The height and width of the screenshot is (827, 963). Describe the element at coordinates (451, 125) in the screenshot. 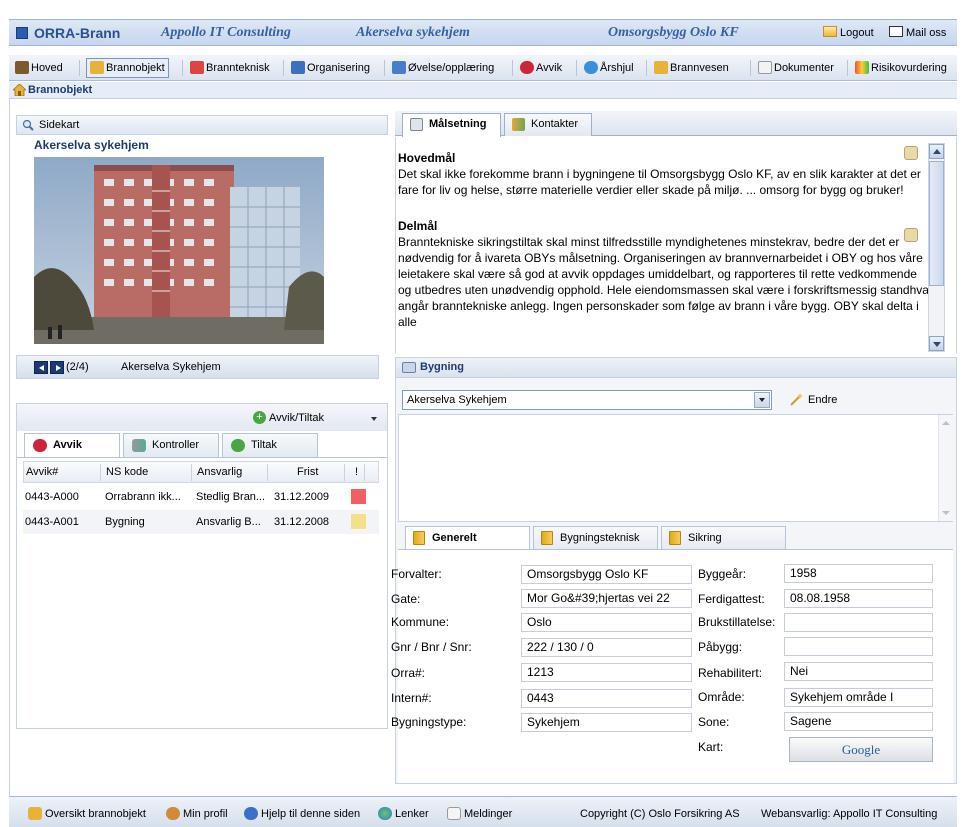

I see `tab-malsetning: Målsetning` at that location.